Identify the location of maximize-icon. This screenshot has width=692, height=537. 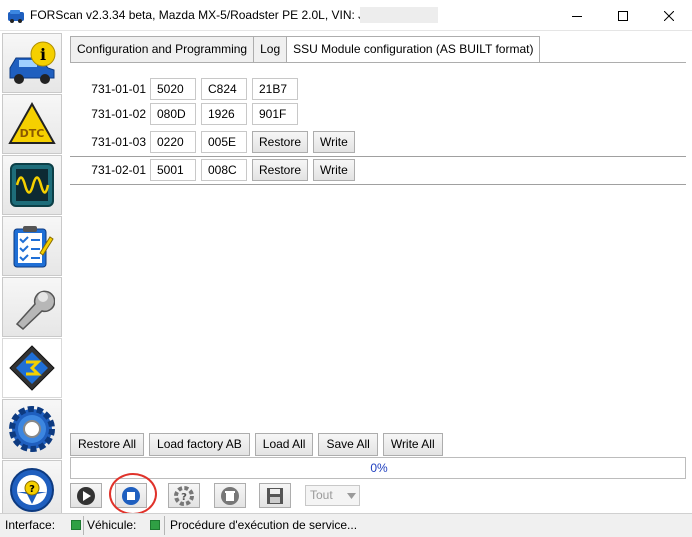
(623, 15).